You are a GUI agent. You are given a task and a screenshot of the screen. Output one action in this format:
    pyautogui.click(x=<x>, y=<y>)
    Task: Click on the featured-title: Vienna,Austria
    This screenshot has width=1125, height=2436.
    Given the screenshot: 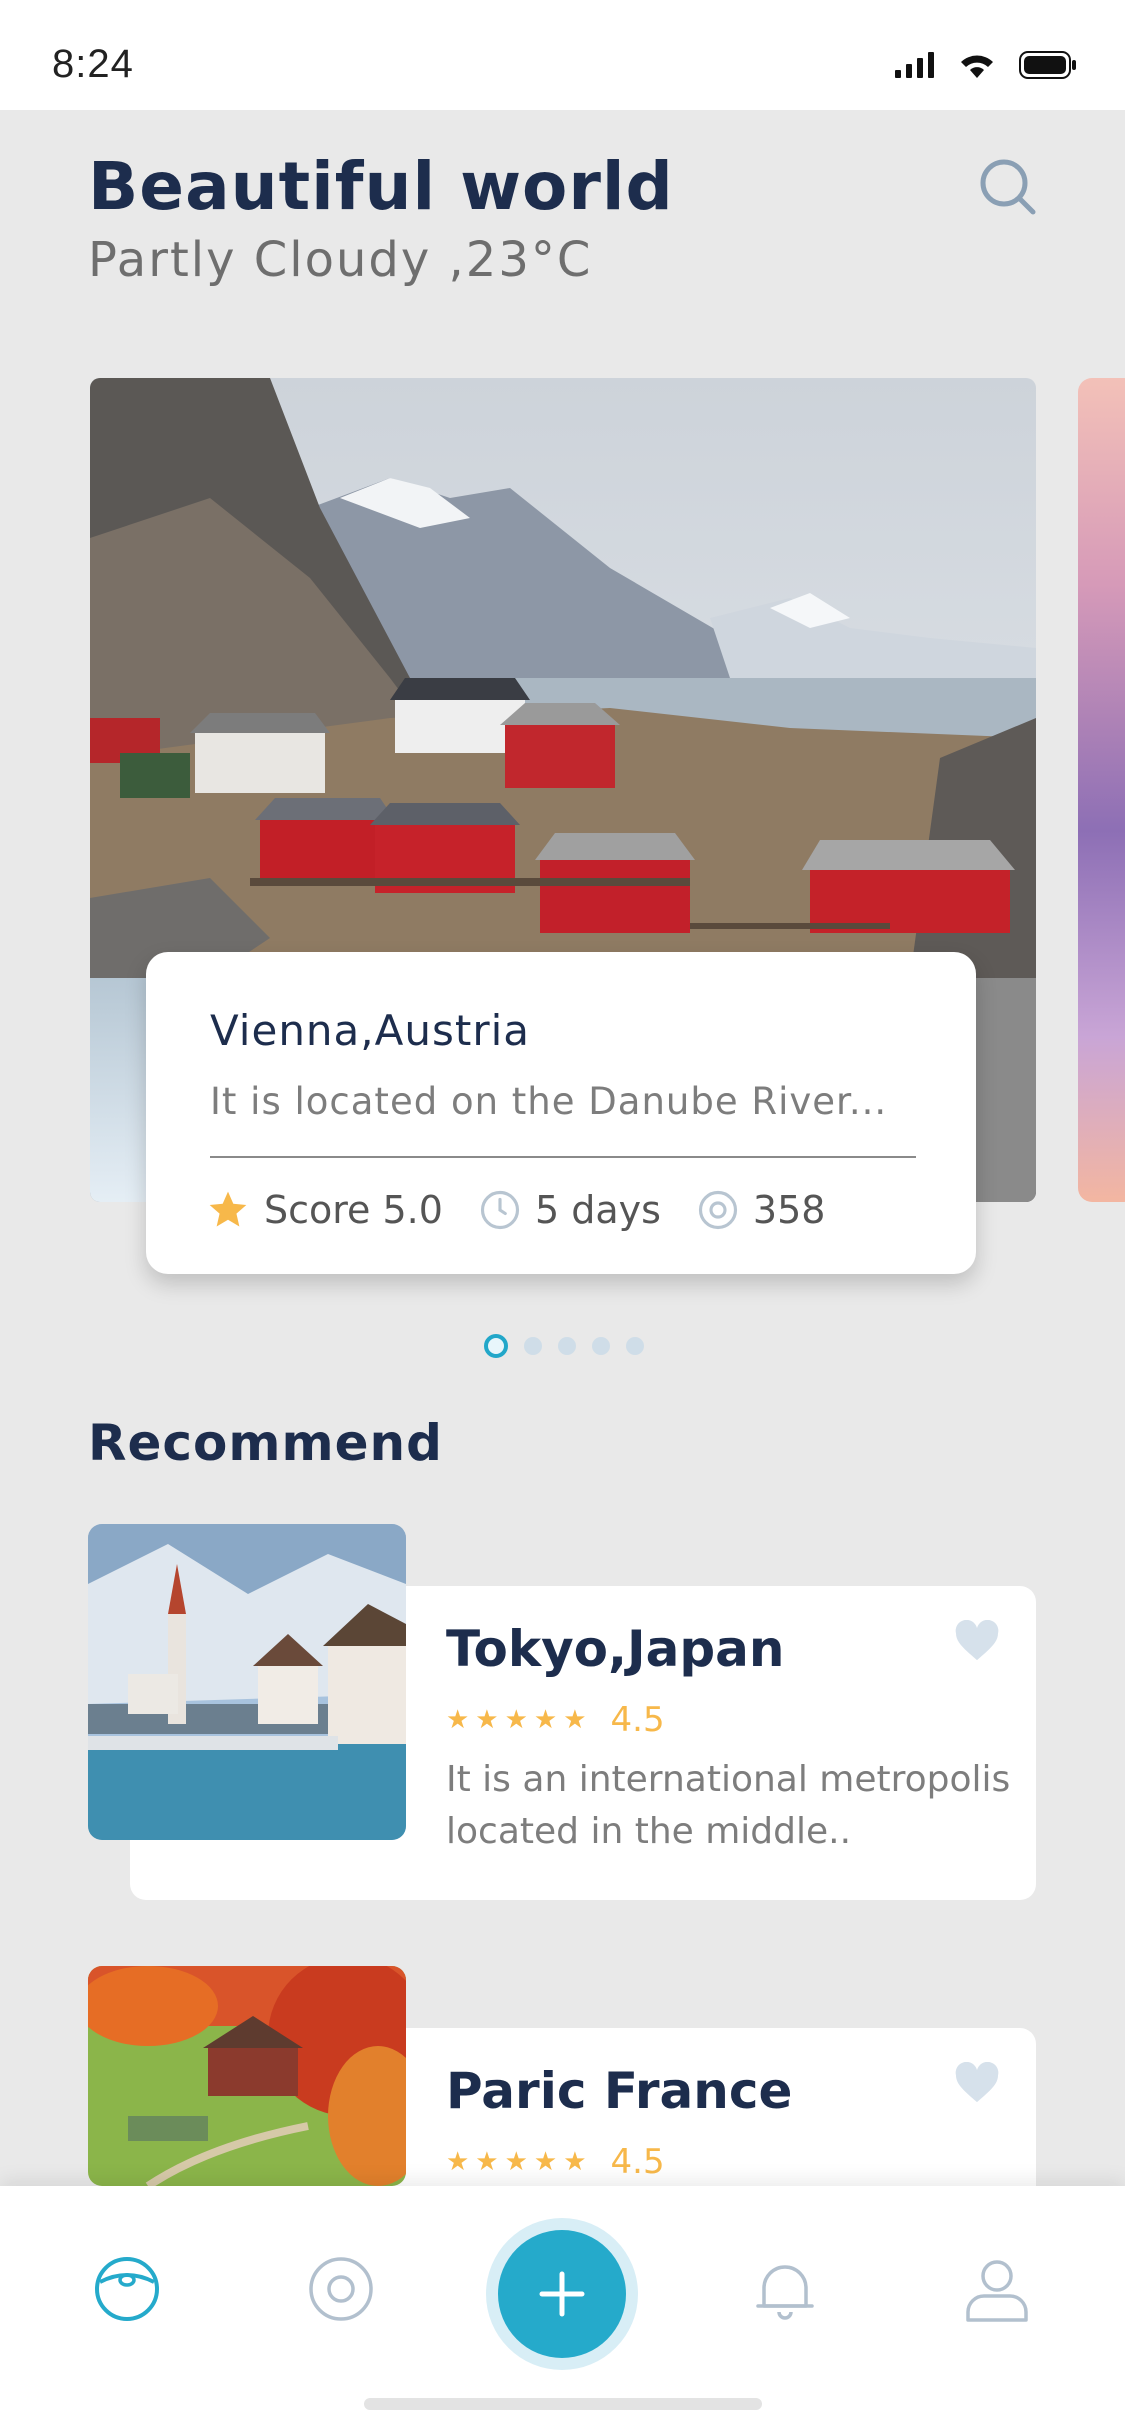 What is the action you would take?
    pyautogui.click(x=370, y=1030)
    